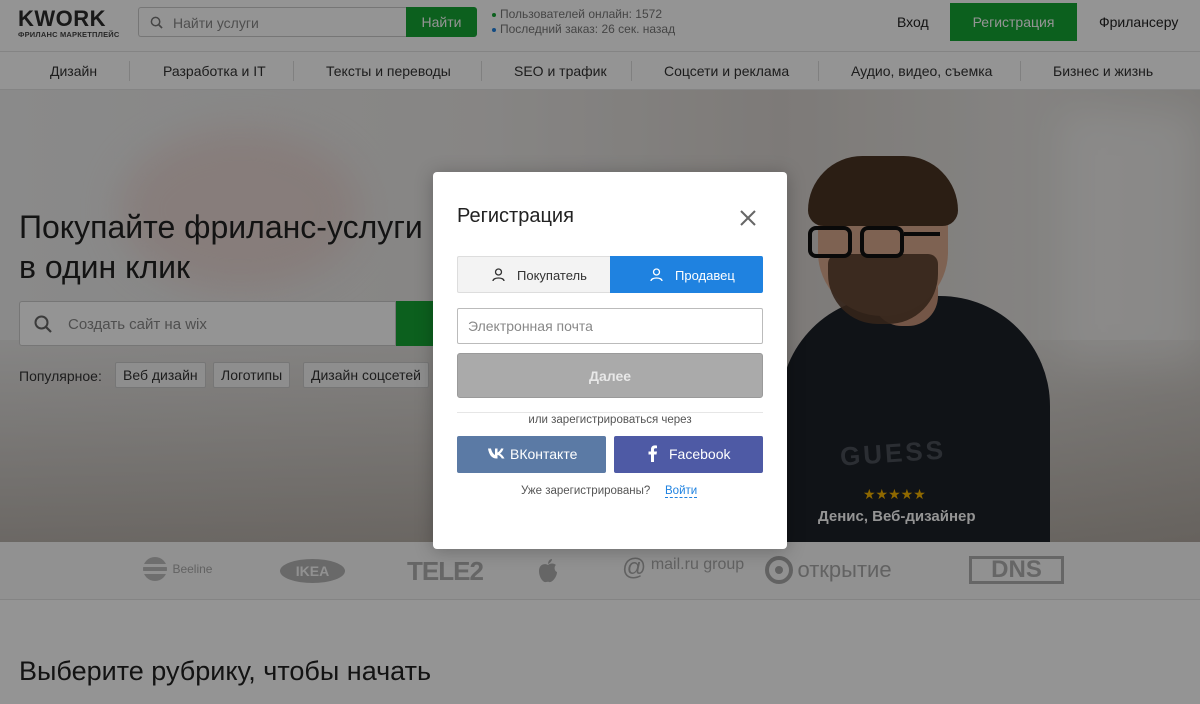 Image resolution: width=1200 pixels, height=704 pixels. I want to click on role-tabs: Покупатель Продавец, so click(610, 274).